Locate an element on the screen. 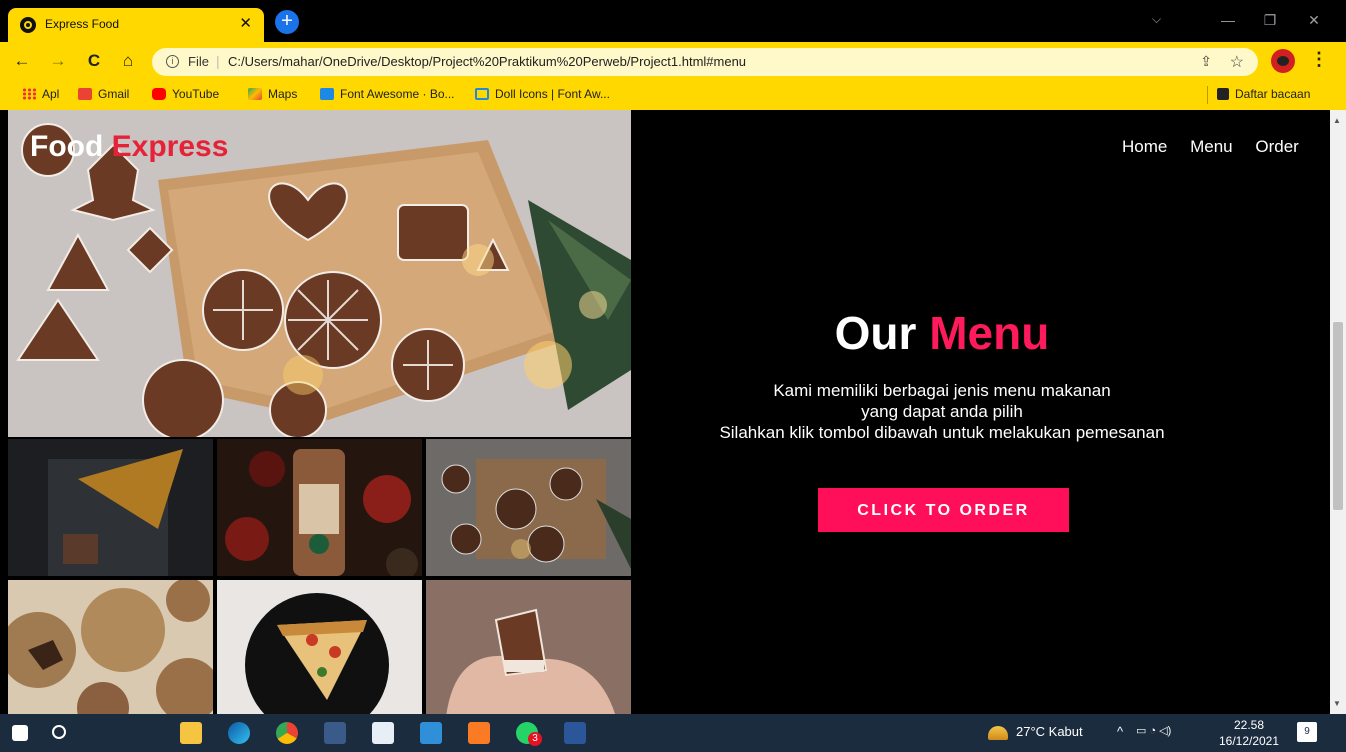 The width and height of the screenshot is (1346, 752). bookmarks-divider is located at coordinates (1207, 95).